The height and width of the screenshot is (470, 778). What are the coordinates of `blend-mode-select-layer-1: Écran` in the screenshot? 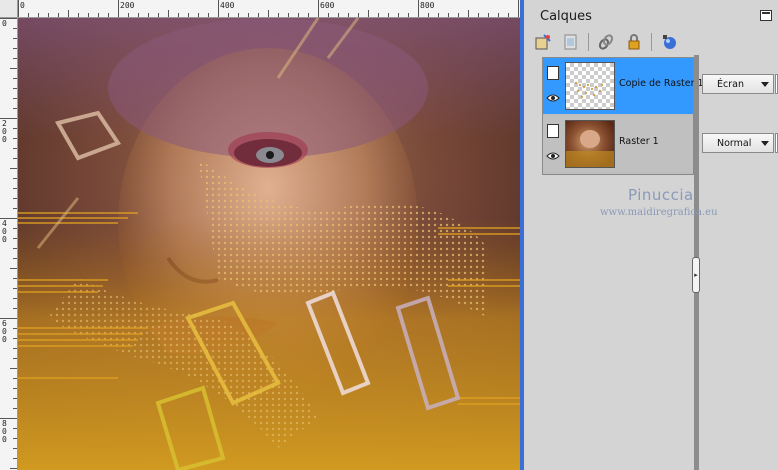 It's located at (740, 84).